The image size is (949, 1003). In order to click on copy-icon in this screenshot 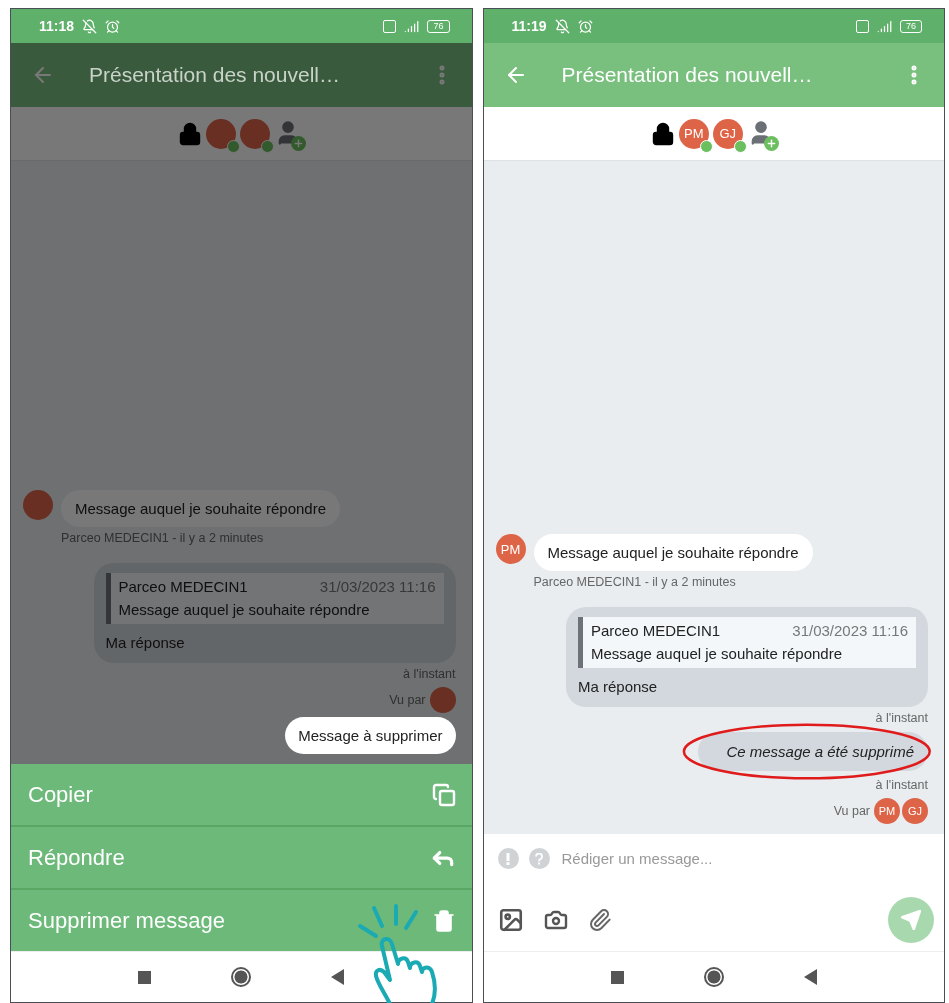, I will do `click(443, 794)`.